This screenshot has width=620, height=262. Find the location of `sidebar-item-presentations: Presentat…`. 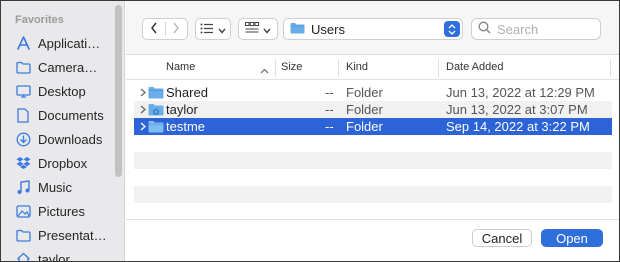

sidebar-item-presentations: Presentat… is located at coordinates (63, 235).